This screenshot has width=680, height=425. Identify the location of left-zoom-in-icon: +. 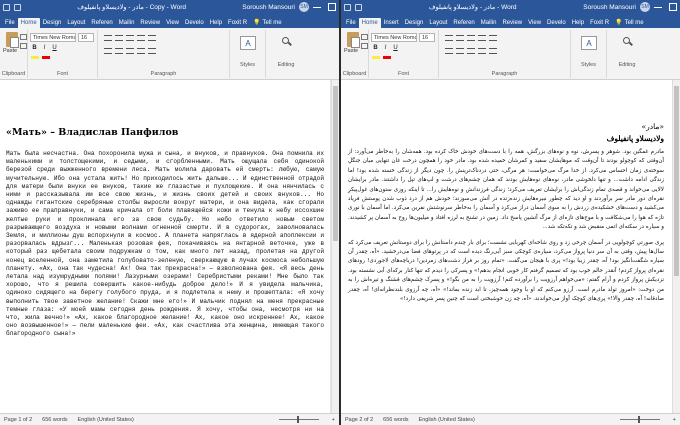
(333, 420).